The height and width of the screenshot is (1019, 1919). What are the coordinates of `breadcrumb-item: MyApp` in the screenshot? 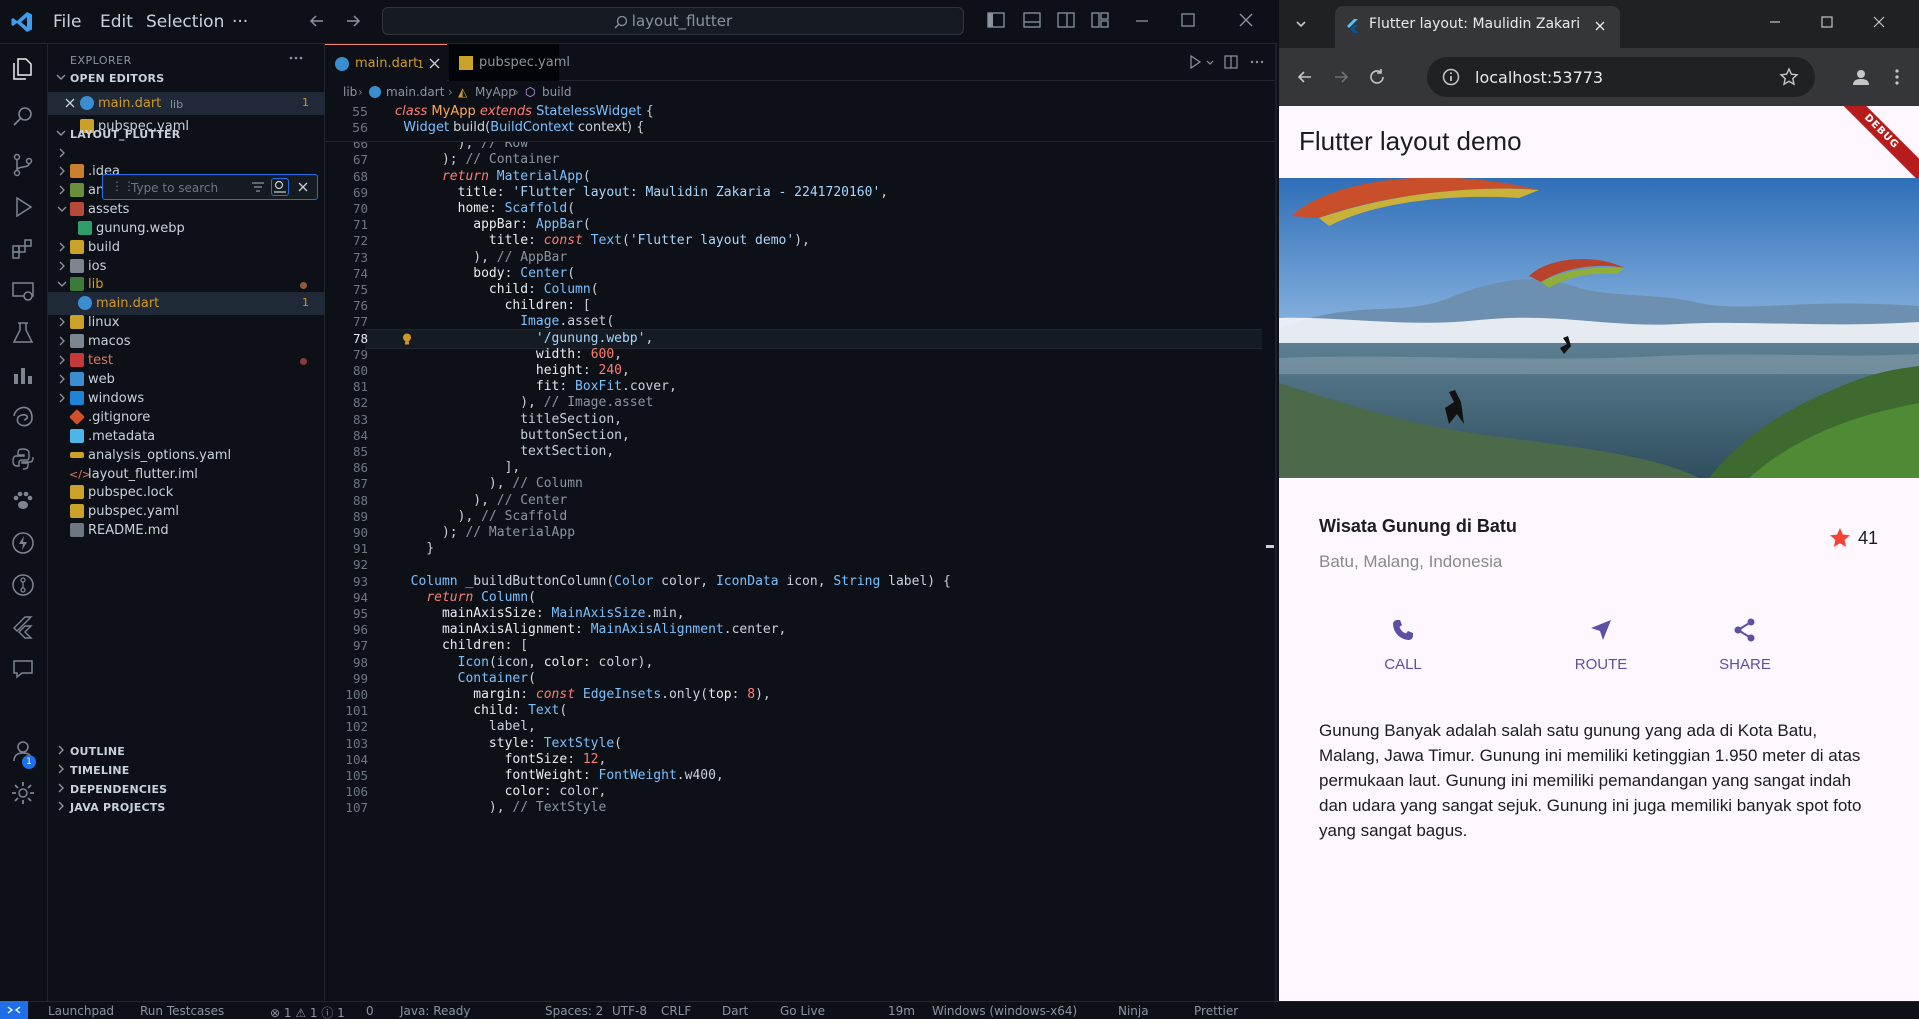 It's located at (495, 92).